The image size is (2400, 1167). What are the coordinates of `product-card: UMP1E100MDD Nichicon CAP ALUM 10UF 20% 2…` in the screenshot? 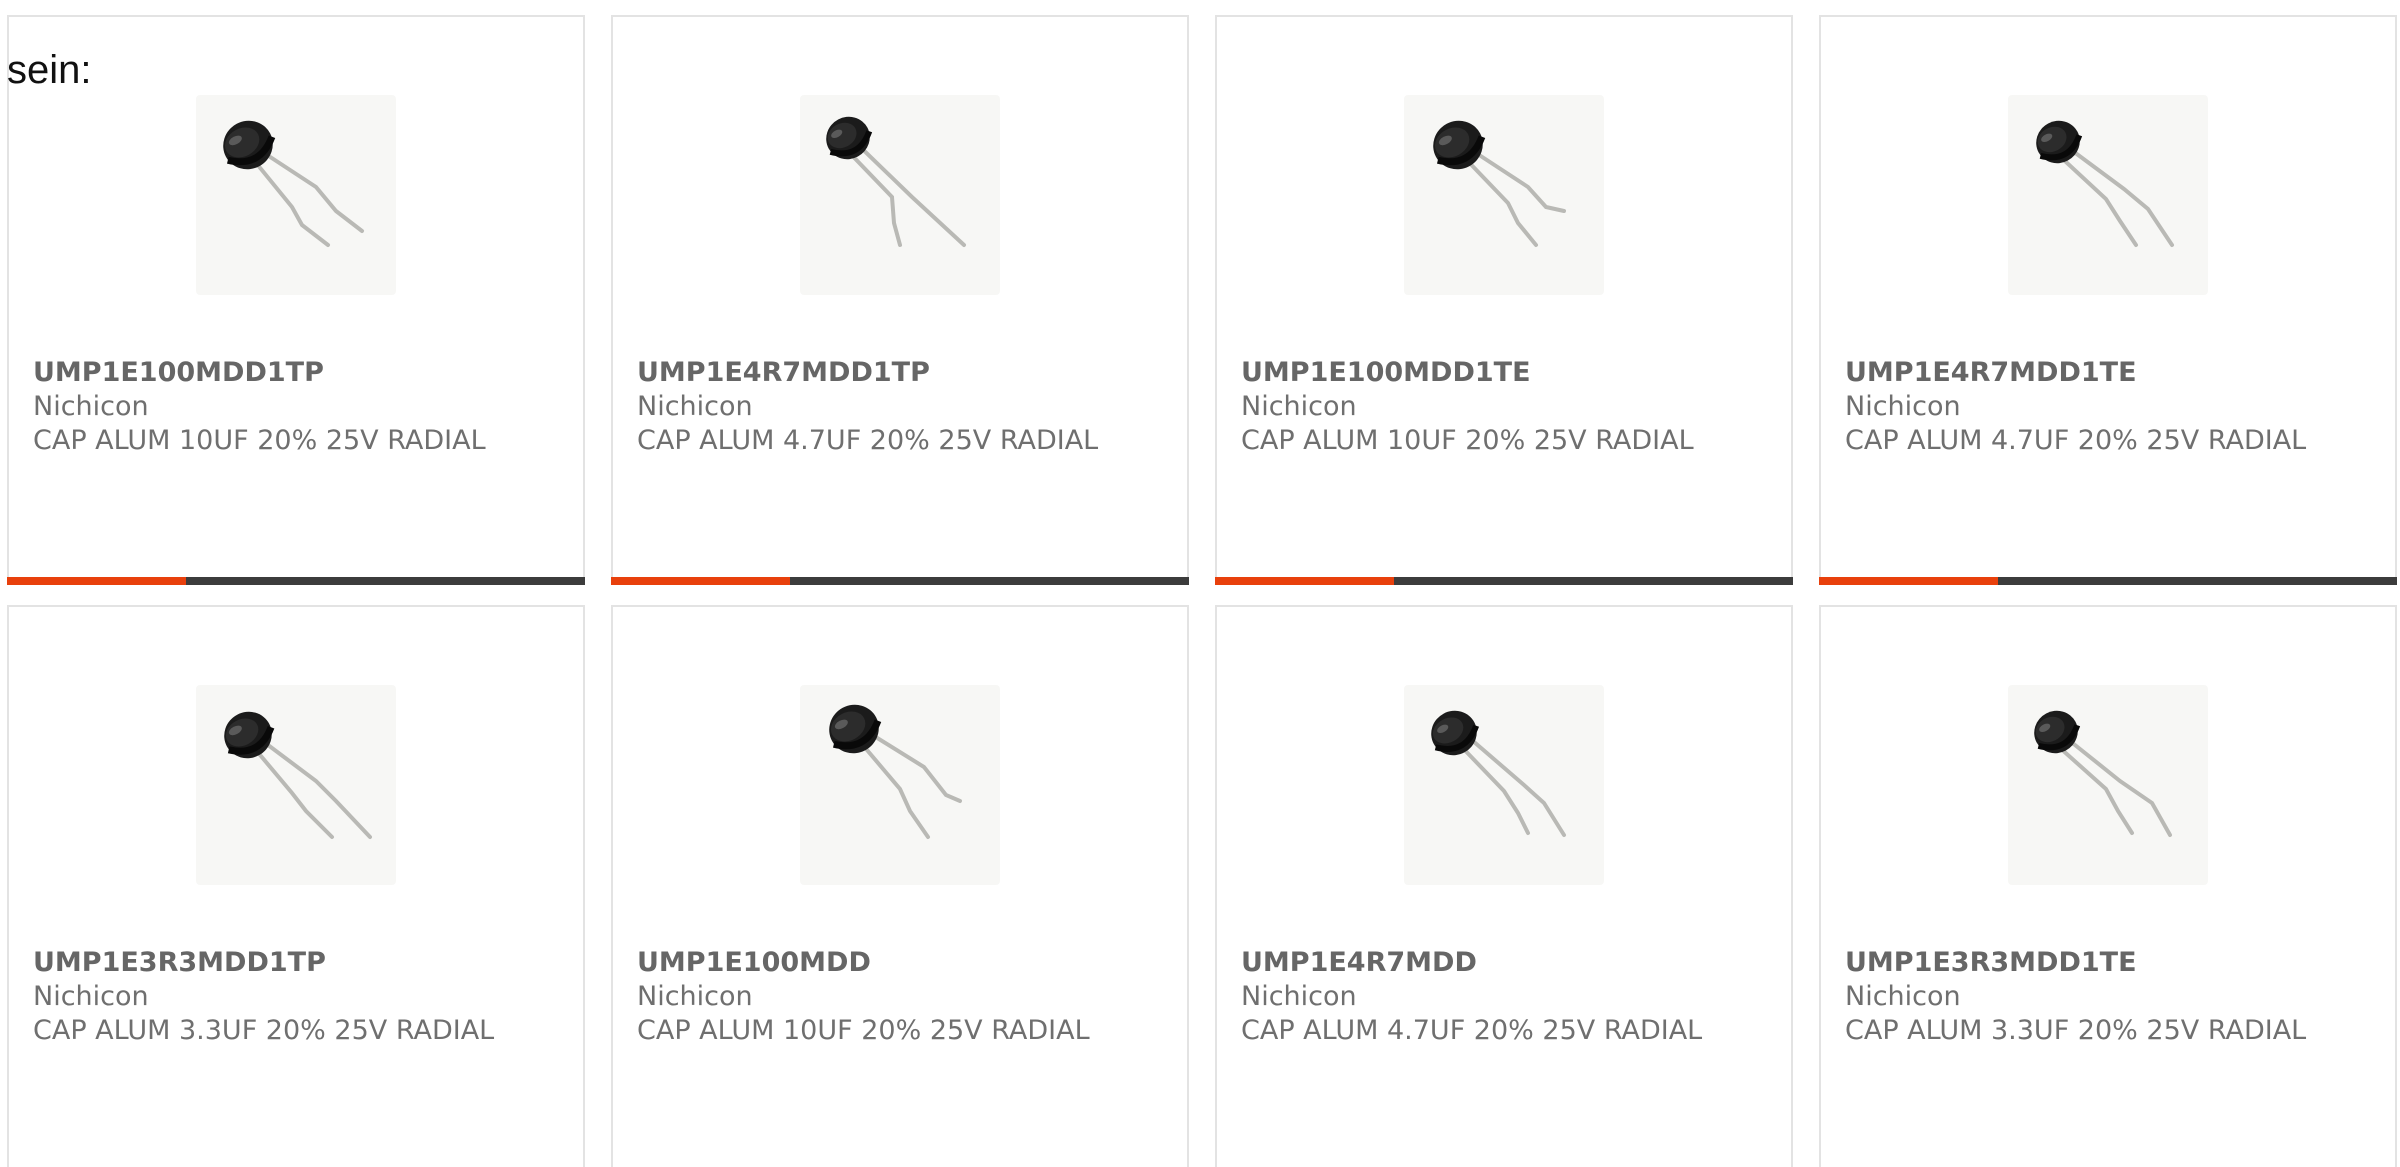 It's located at (900, 886).